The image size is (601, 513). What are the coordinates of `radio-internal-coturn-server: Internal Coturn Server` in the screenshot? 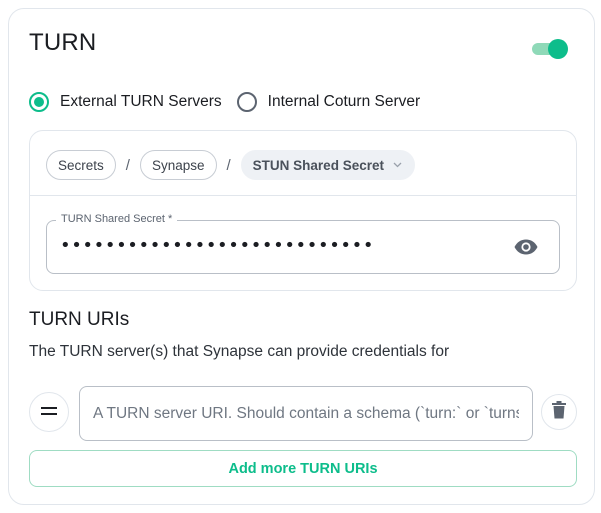 It's located at (328, 102).